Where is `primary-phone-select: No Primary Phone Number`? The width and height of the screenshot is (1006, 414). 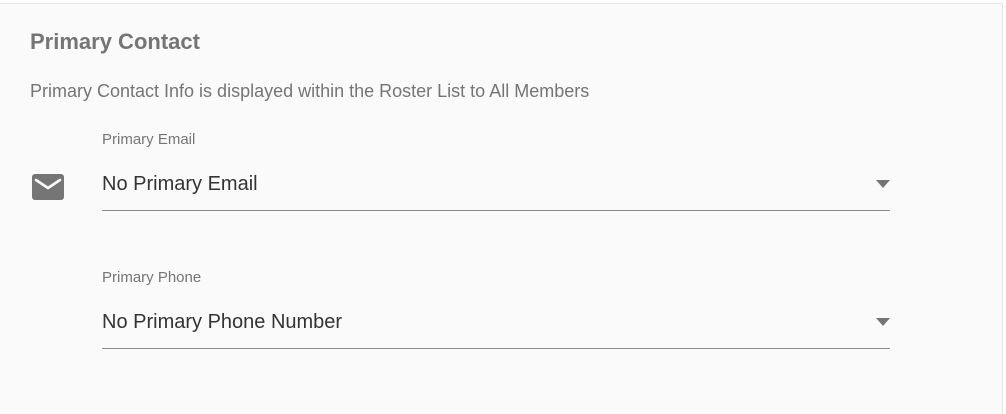
primary-phone-select: No Primary Phone Number is located at coordinates (496, 329).